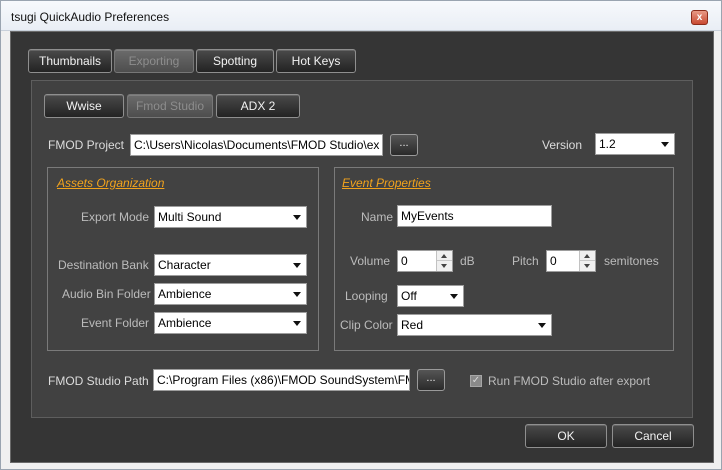  I want to click on export-mode-label: Export Mode, so click(115, 217).